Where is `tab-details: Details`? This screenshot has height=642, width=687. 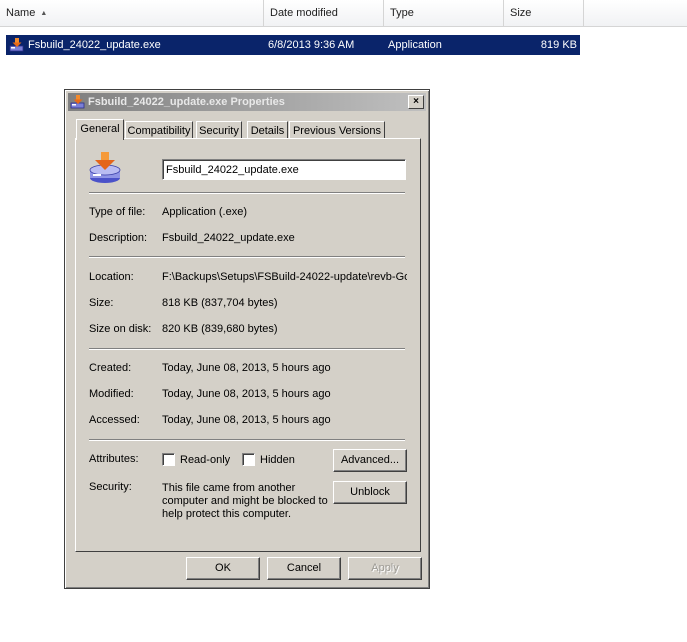 tab-details: Details is located at coordinates (267, 130).